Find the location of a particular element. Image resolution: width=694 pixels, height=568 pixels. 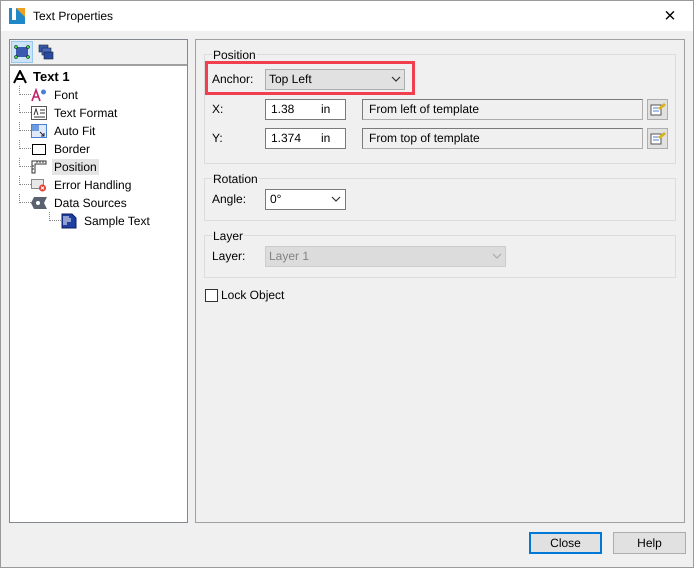

field-label: Angle: is located at coordinates (230, 199).